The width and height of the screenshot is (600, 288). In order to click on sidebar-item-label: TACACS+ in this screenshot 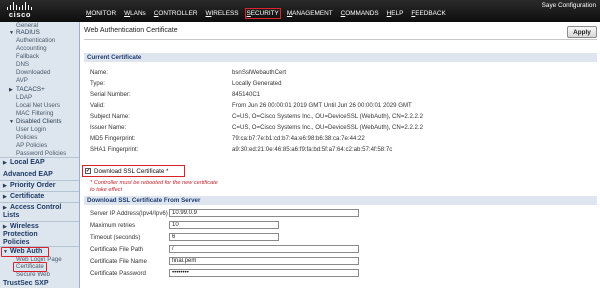, I will do `click(30, 89)`.